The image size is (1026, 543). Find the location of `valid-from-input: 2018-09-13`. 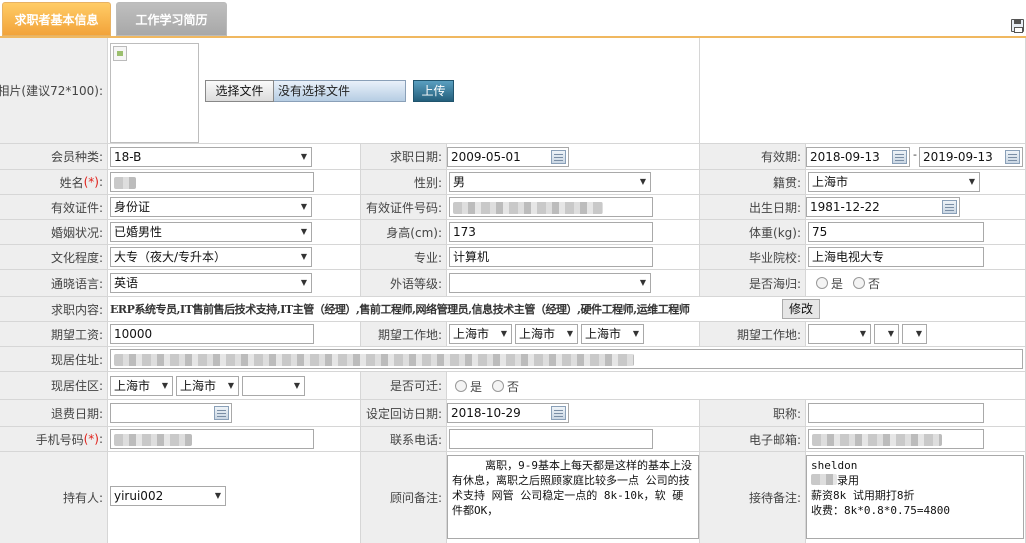

valid-from-input: 2018-09-13 is located at coordinates (858, 157).